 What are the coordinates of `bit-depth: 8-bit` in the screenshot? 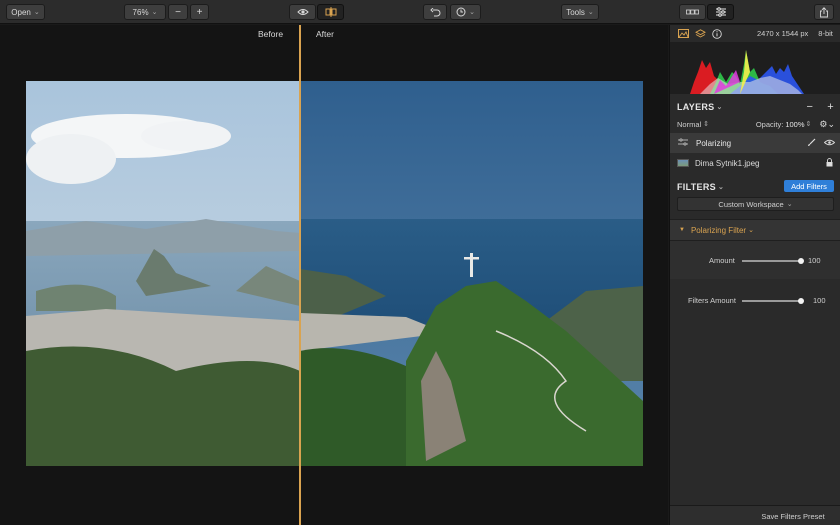 It's located at (825, 33).